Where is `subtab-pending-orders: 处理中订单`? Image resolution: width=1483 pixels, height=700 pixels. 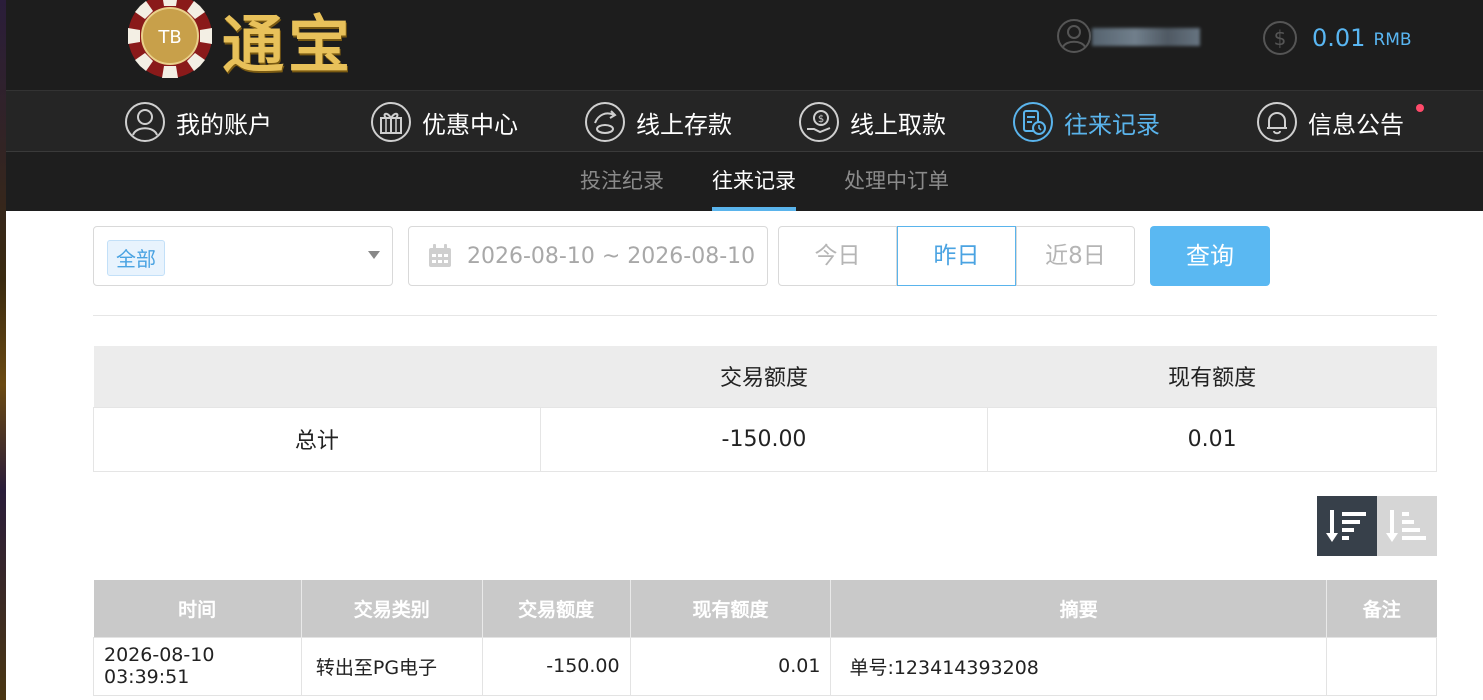
subtab-pending-orders: 处理中订单 is located at coordinates (896, 181).